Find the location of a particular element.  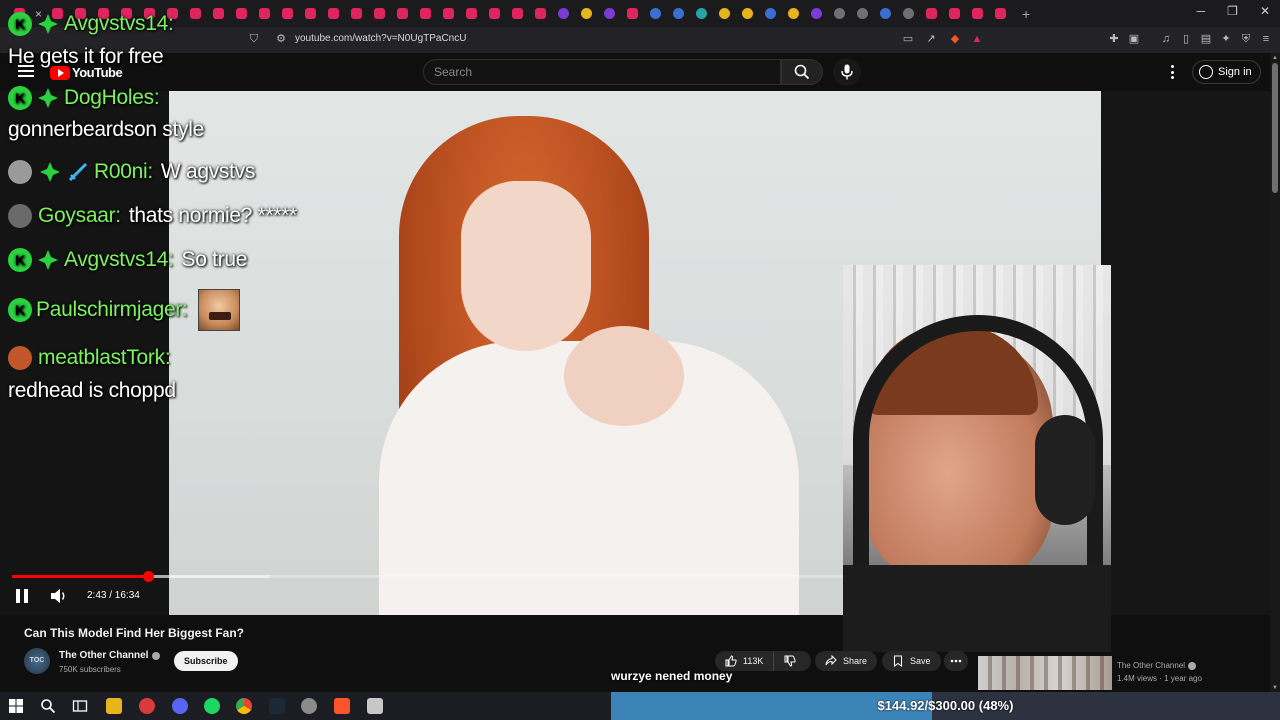

new-tab-icon: + is located at coordinates (1026, 14).